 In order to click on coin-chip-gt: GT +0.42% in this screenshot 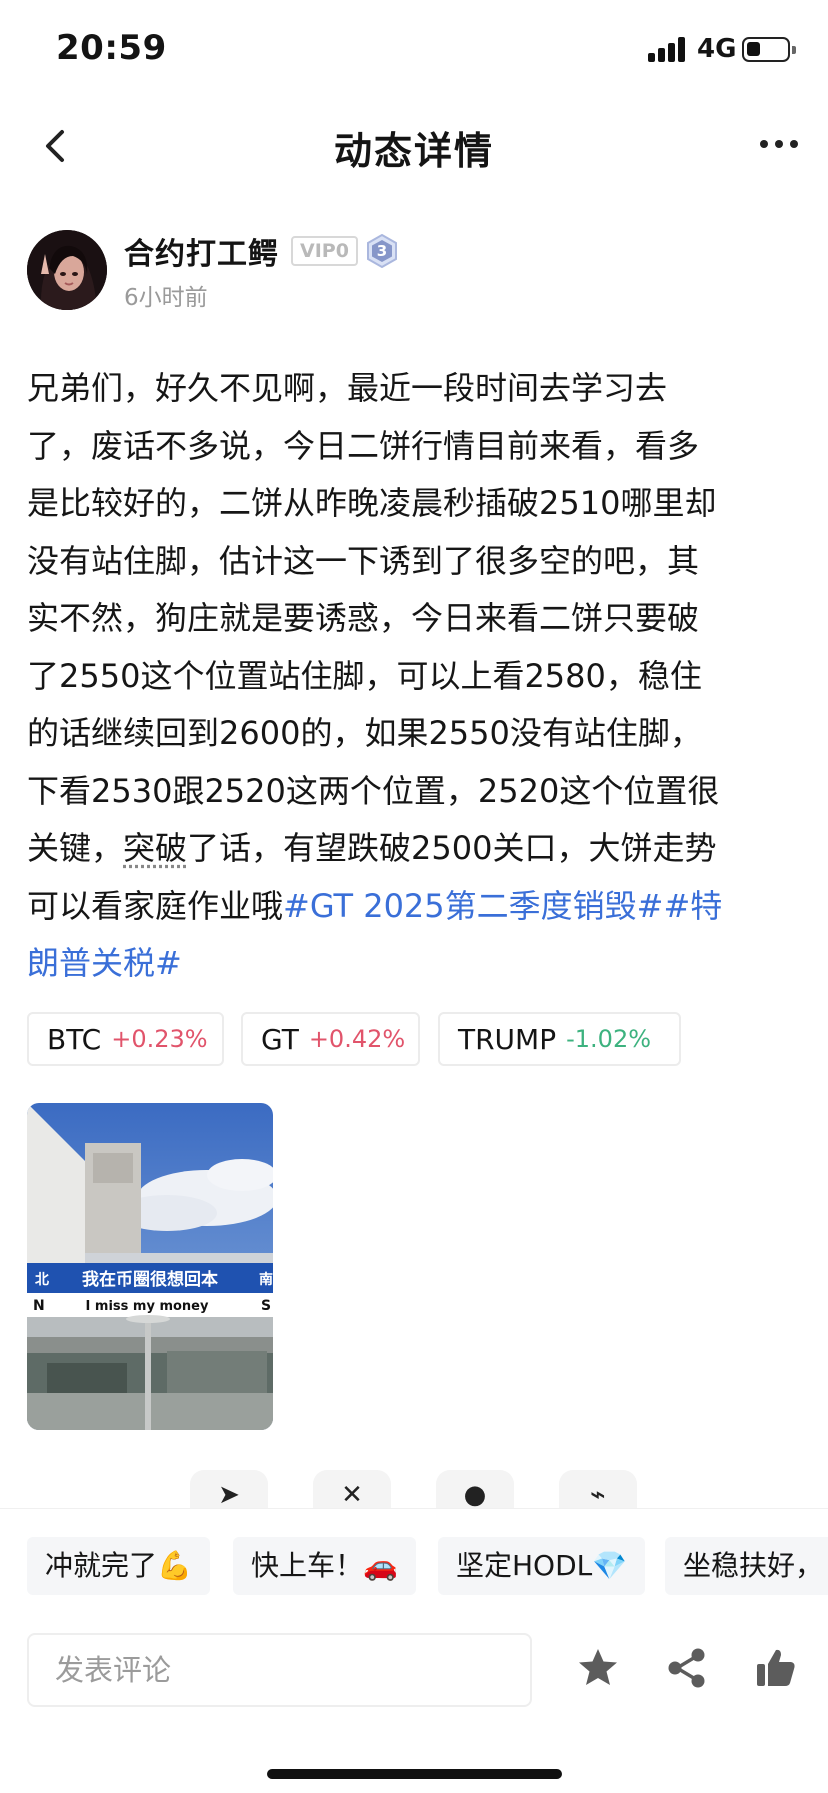, I will do `click(330, 1039)`.